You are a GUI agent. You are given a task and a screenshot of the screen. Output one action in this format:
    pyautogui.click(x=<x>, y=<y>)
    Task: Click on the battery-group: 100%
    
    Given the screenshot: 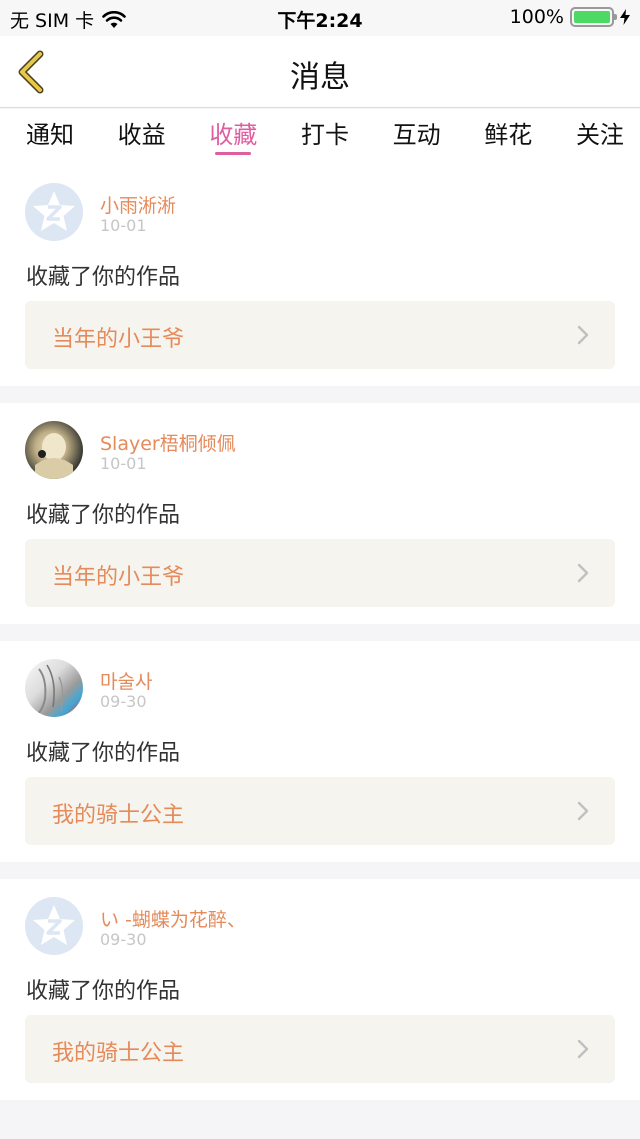 What is the action you would take?
    pyautogui.click(x=570, y=17)
    